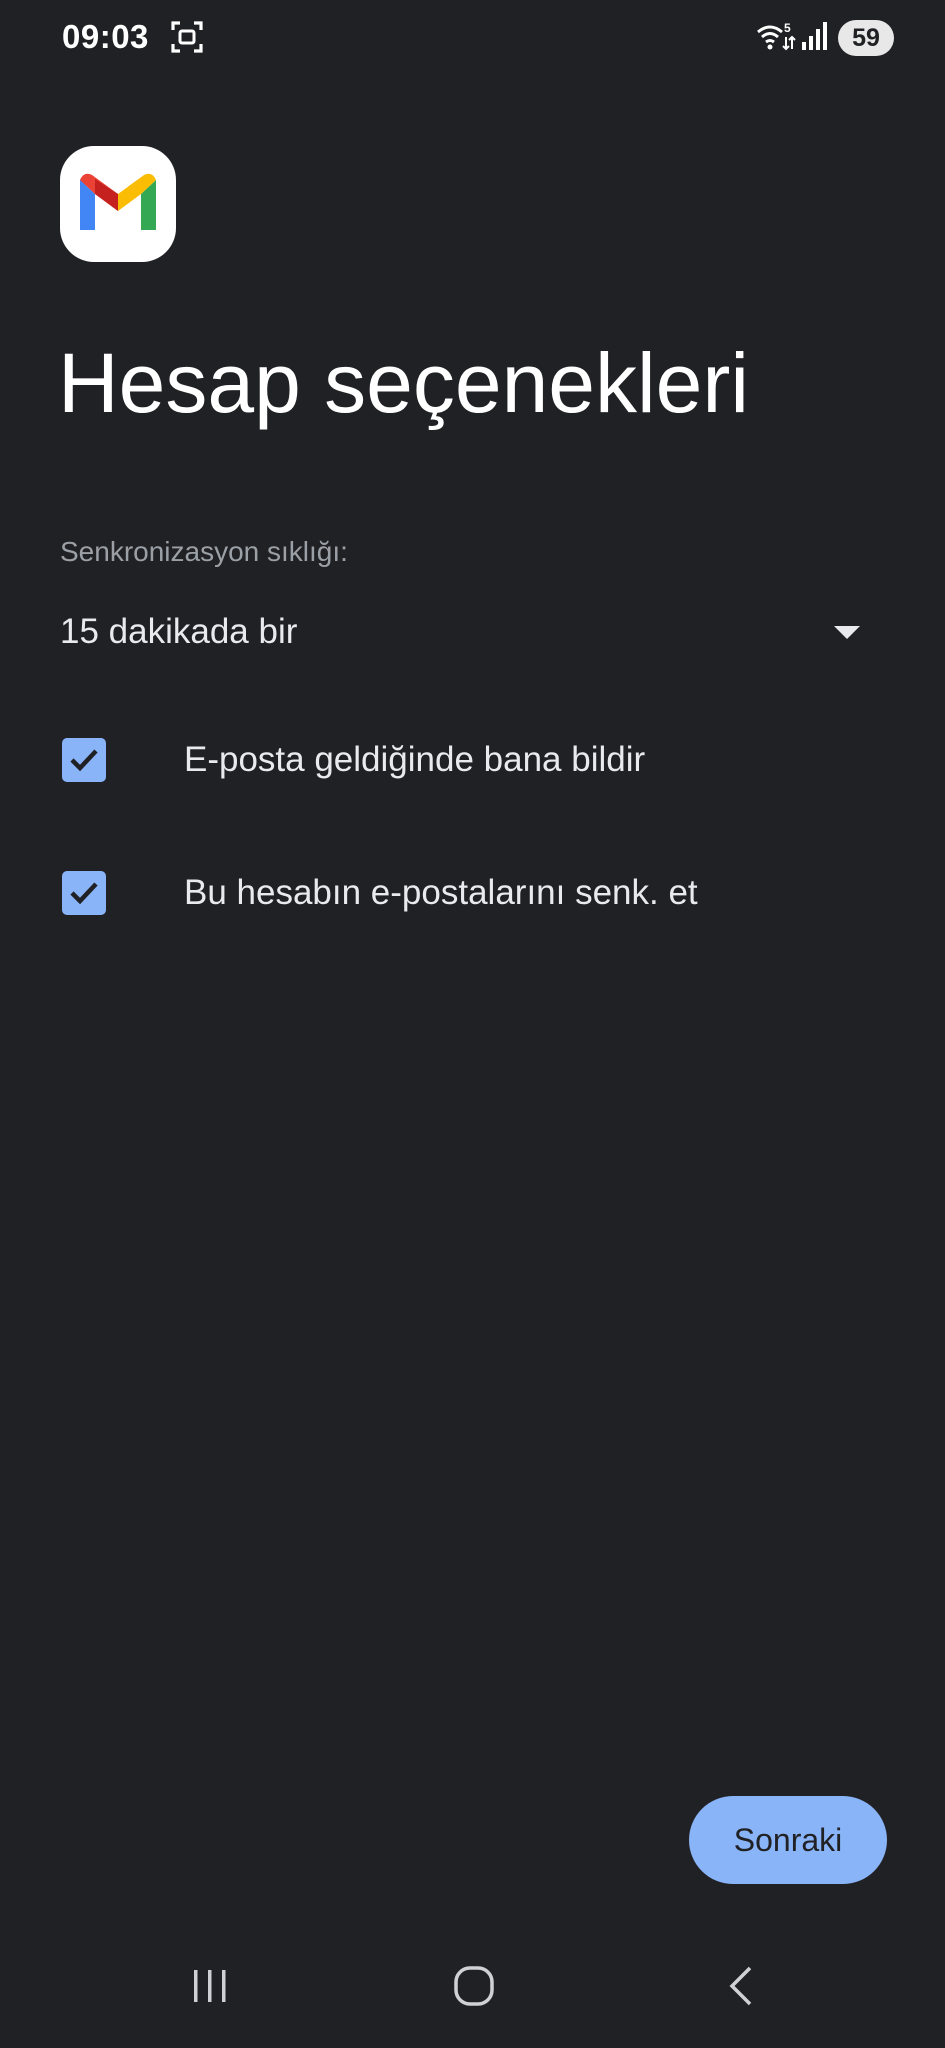 This screenshot has width=945, height=2048. Describe the element at coordinates (105, 36) in the screenshot. I see `status-time: 09:03` at that location.